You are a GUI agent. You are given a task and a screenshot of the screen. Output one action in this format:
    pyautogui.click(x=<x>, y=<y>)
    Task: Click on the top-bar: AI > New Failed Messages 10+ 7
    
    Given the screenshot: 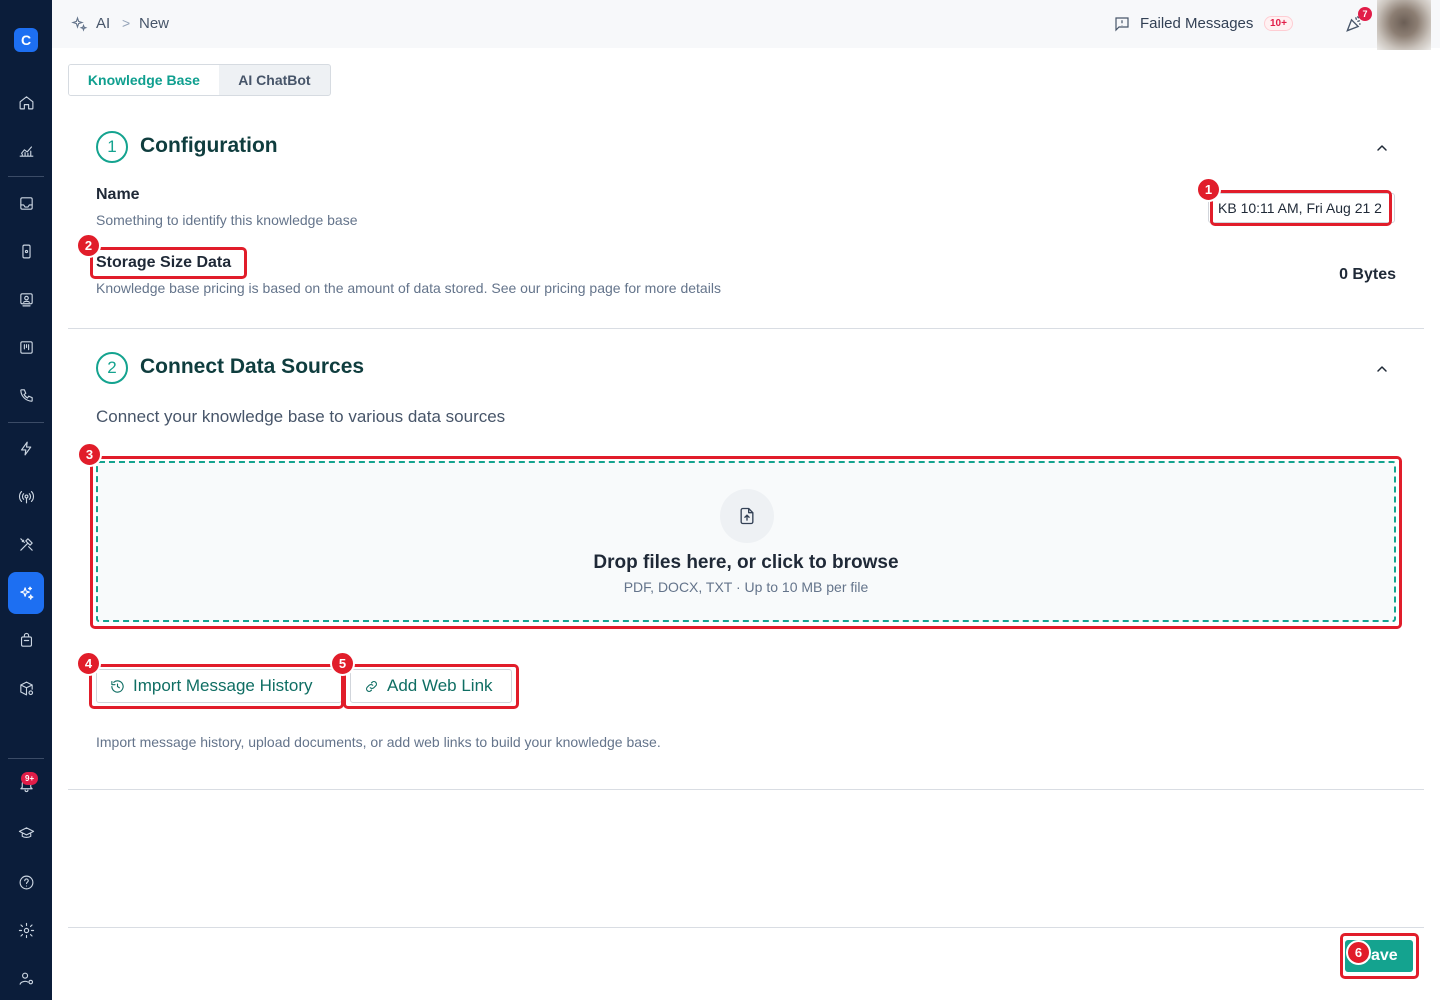 What is the action you would take?
    pyautogui.click(x=746, y=25)
    